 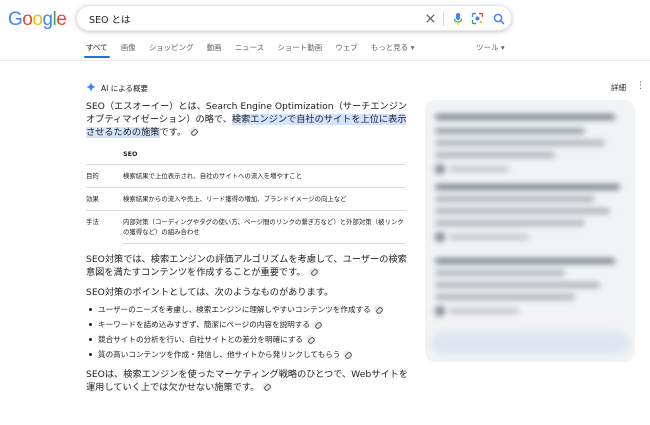 What do you see at coordinates (104, 155) in the screenshot?
I see `table-header-cell` at bounding box center [104, 155].